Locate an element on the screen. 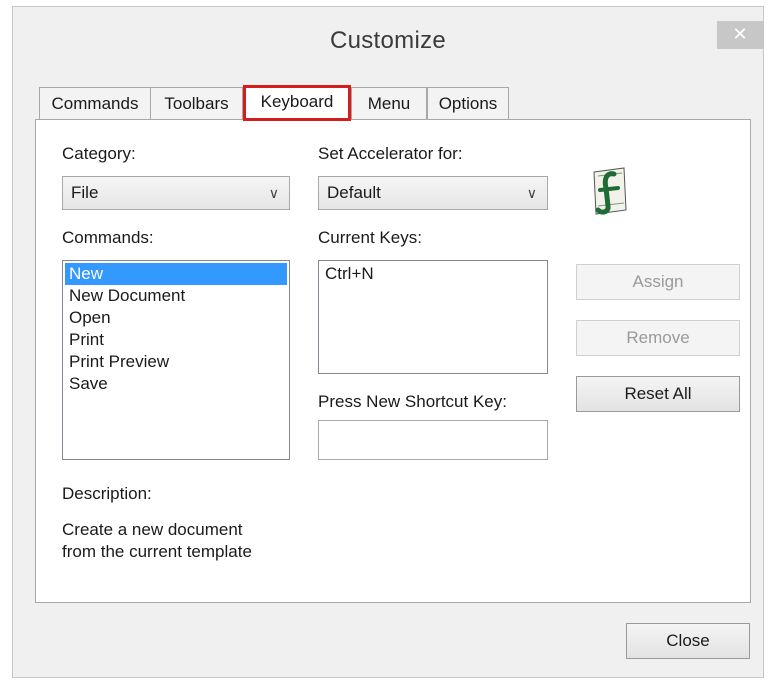 The width and height of the screenshot is (774, 686). tab-menu: Menu is located at coordinates (389, 103).